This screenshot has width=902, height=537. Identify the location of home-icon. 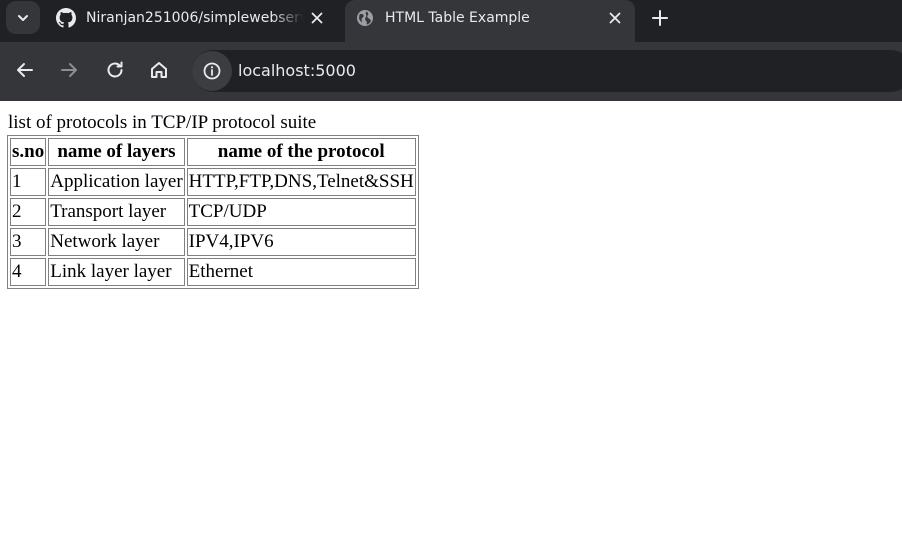
(159, 70).